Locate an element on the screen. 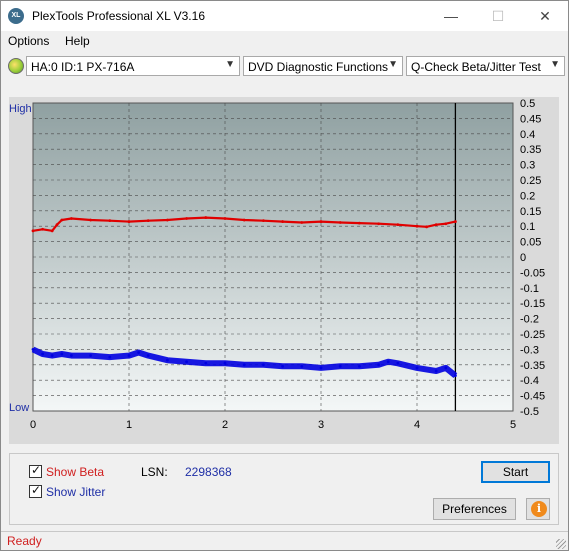  x-tick-label: 1 is located at coordinates (129, 425).